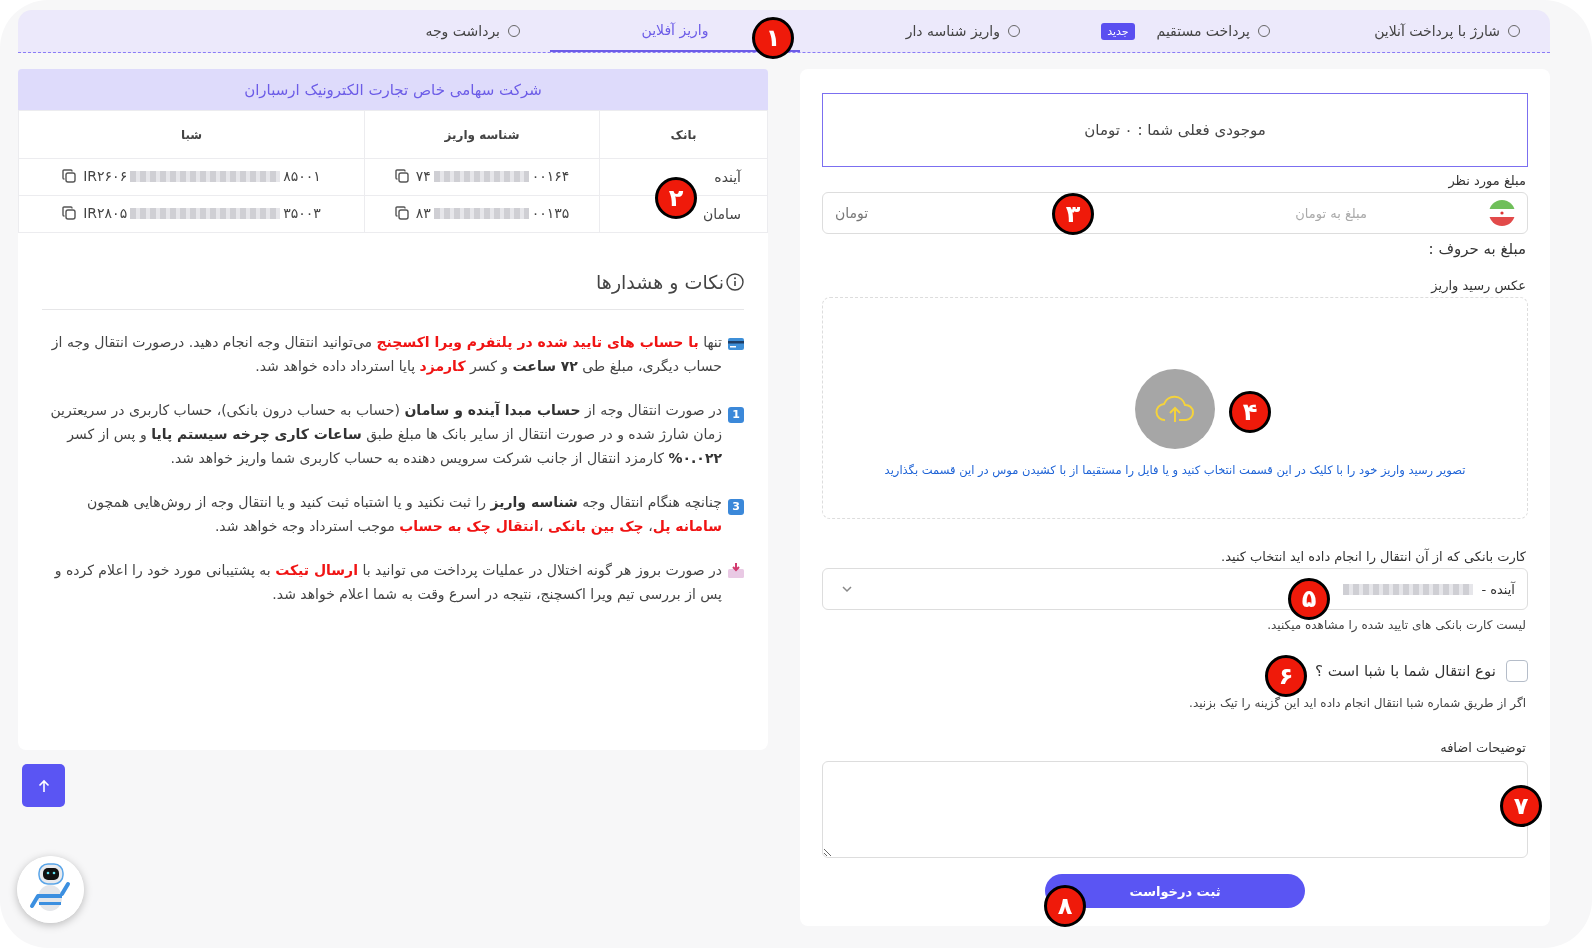  I want to click on arrow-up-icon, so click(43, 785).